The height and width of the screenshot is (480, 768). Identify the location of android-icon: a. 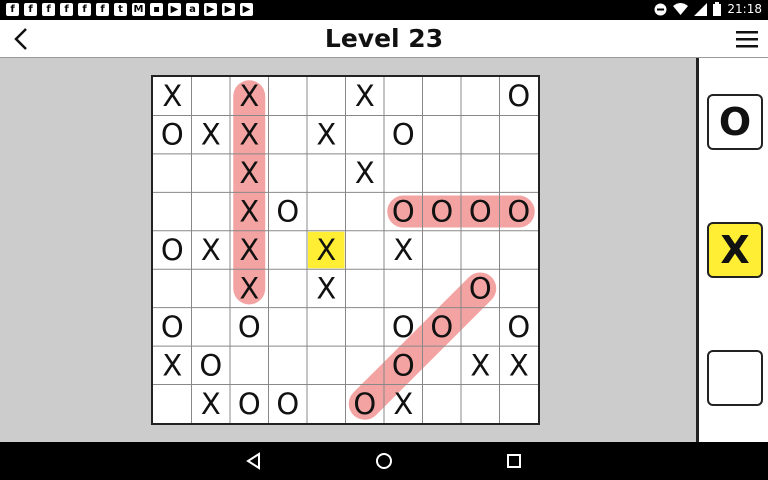
(192, 9).